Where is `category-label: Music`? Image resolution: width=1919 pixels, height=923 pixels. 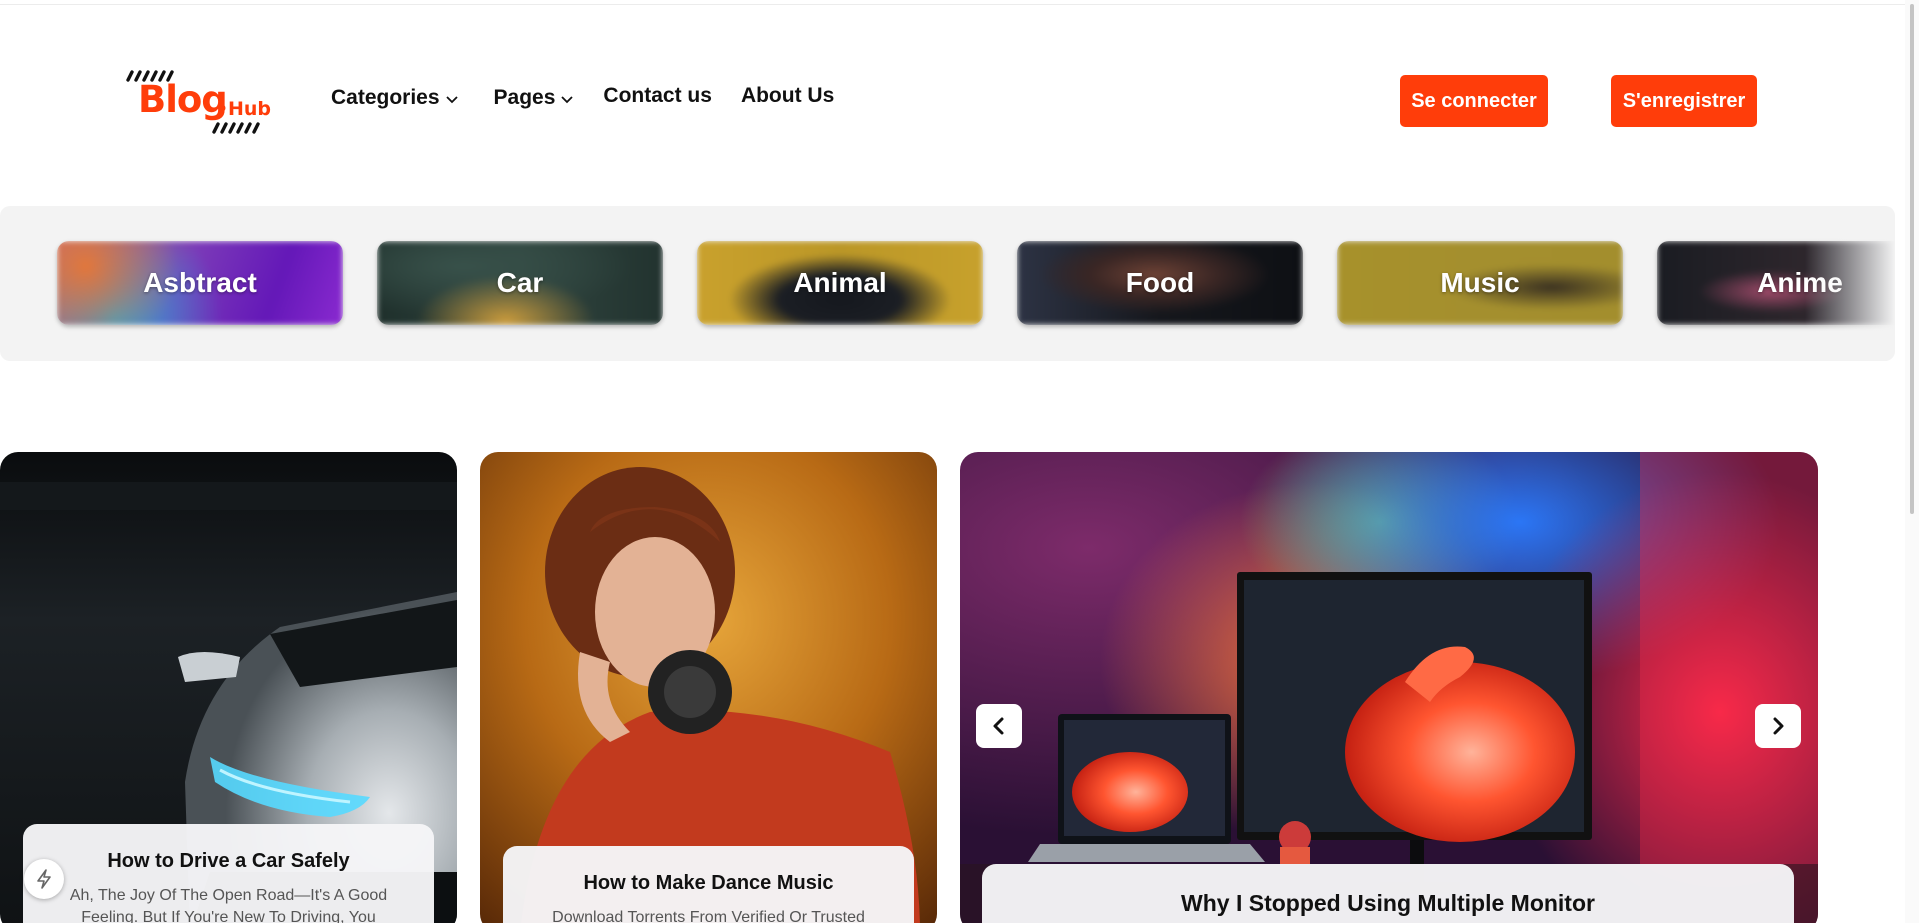
category-label: Music is located at coordinates (1480, 282).